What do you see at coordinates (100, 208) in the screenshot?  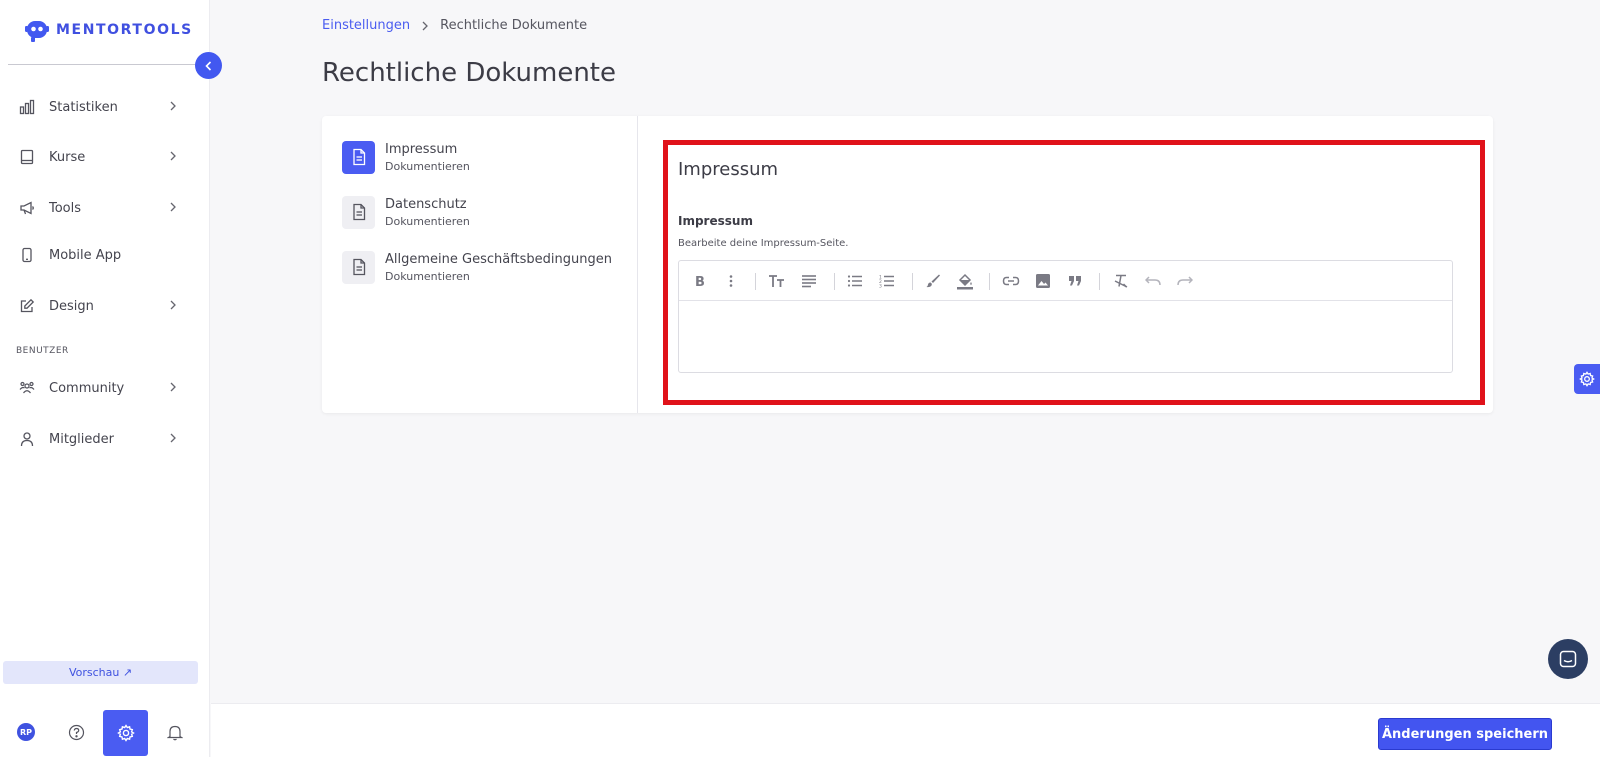 I see `sidebar-item-tools: Tools` at bounding box center [100, 208].